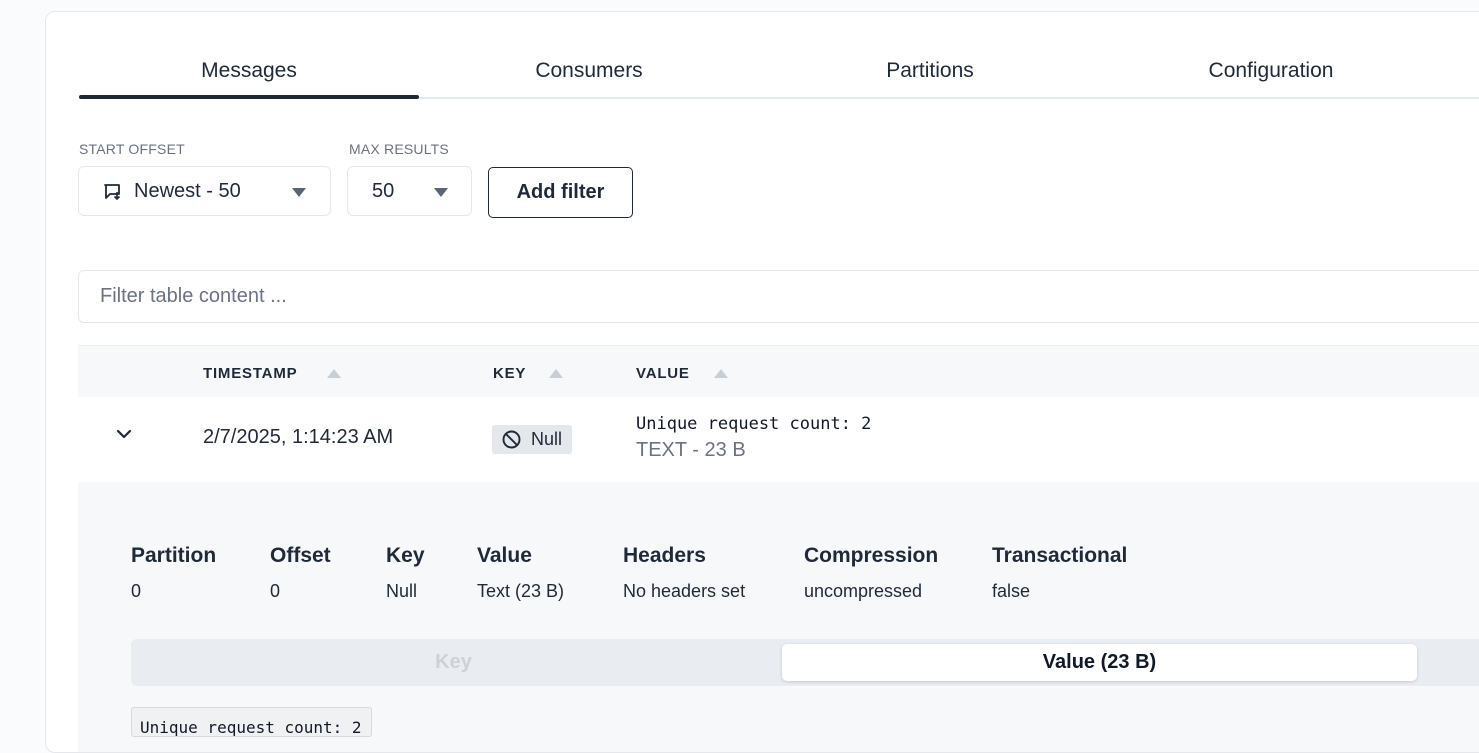 This screenshot has width=1479, height=753. I want to click on tab-messages: Messages, so click(249, 75).